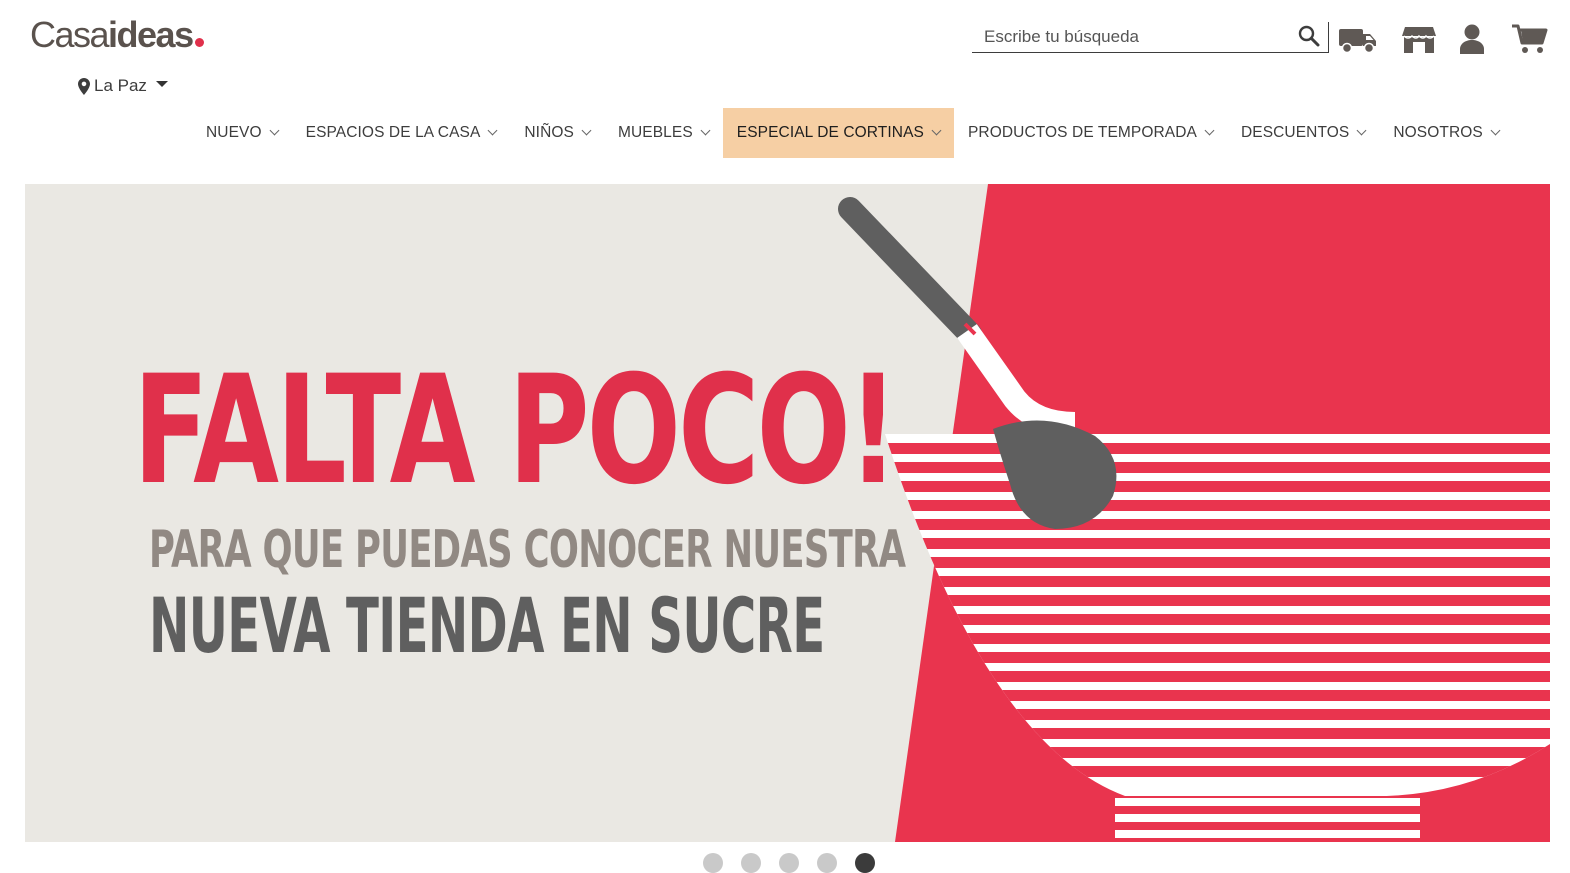 The width and height of the screenshot is (1570, 873). I want to click on banner-headline: FALTA POCO!, so click(516, 431).